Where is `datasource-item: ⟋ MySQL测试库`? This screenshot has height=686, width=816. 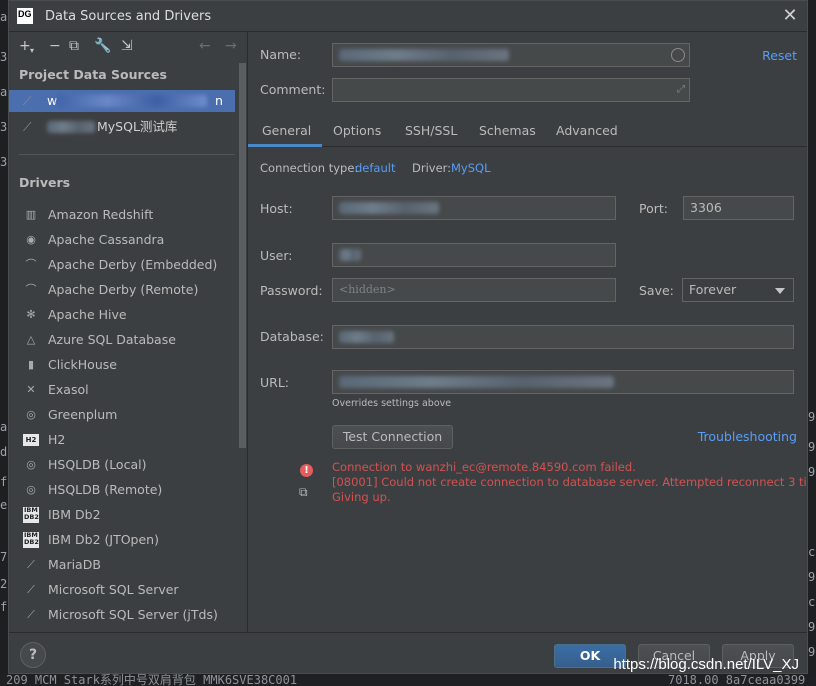 datasource-item: ⟋ MySQL测试库 is located at coordinates (122, 127).